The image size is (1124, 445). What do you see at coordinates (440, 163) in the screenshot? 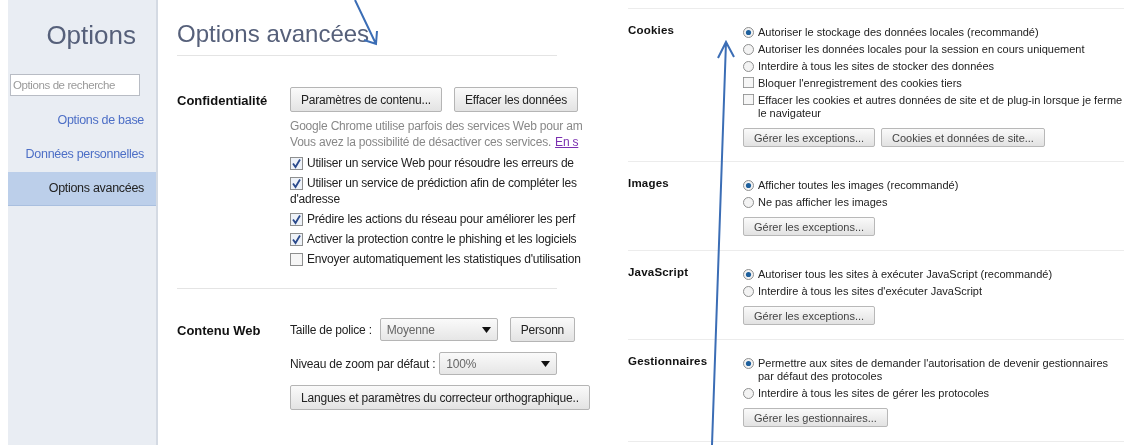
I see `checkbox-label: Utiliser un service Web pour résoudre les erreurs de` at bounding box center [440, 163].